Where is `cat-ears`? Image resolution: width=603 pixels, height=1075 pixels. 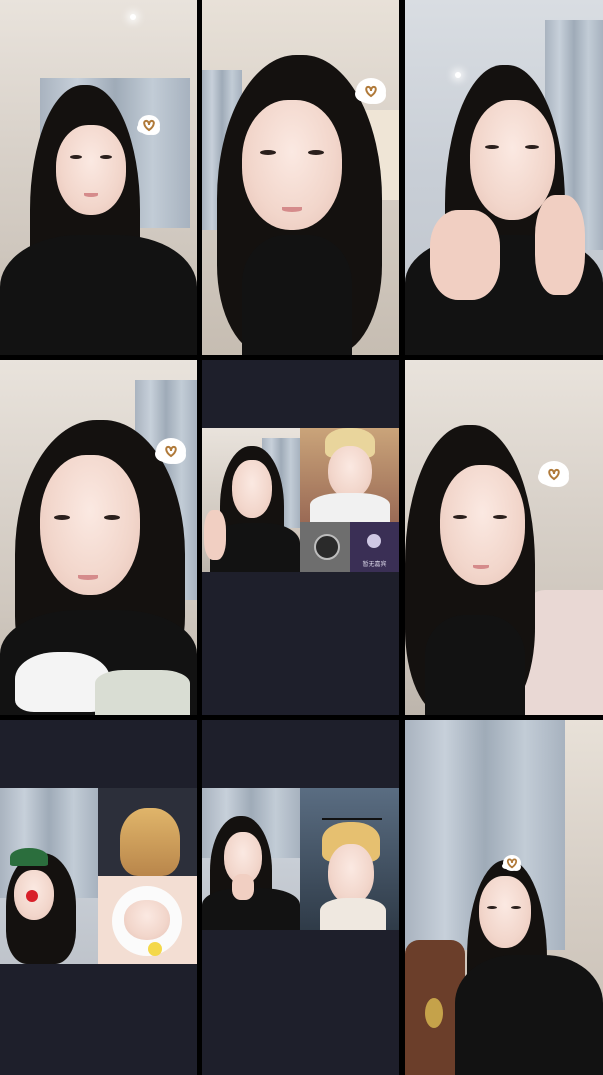
cat-ears is located at coordinates (352, 824).